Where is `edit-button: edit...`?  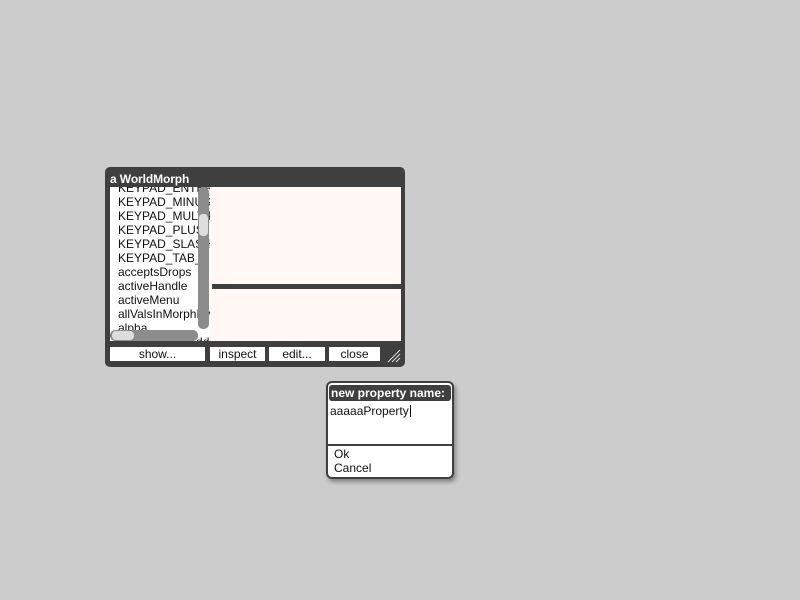 edit-button: edit... is located at coordinates (297, 354).